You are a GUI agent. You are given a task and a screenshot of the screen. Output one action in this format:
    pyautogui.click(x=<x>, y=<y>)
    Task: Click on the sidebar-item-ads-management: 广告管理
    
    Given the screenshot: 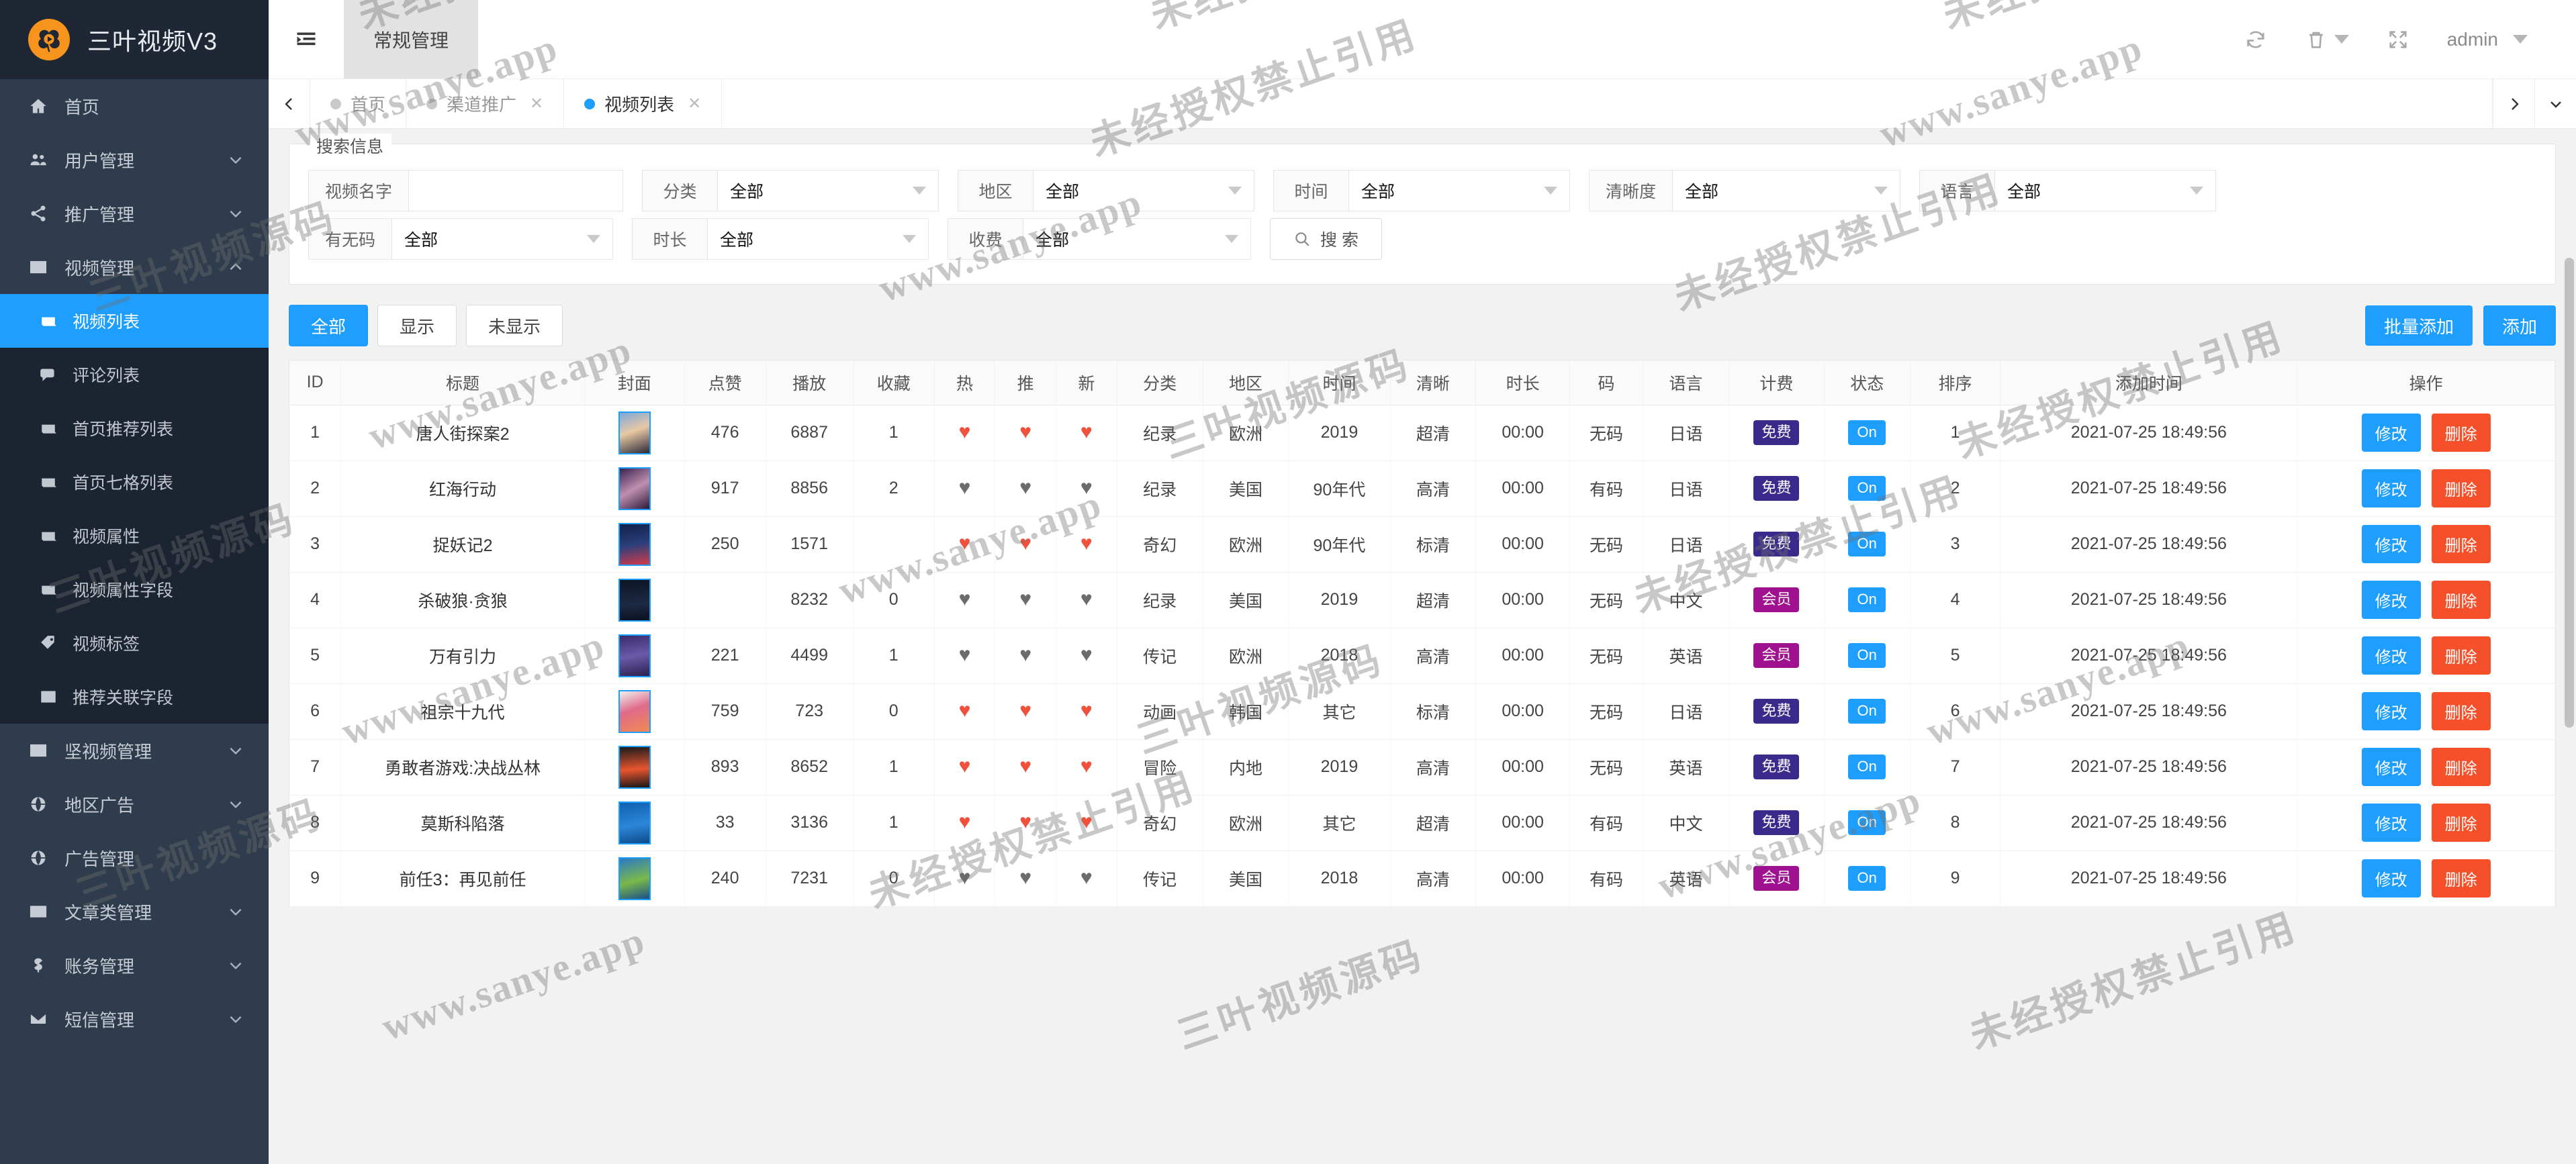 What is the action you would take?
    pyautogui.click(x=134, y=858)
    